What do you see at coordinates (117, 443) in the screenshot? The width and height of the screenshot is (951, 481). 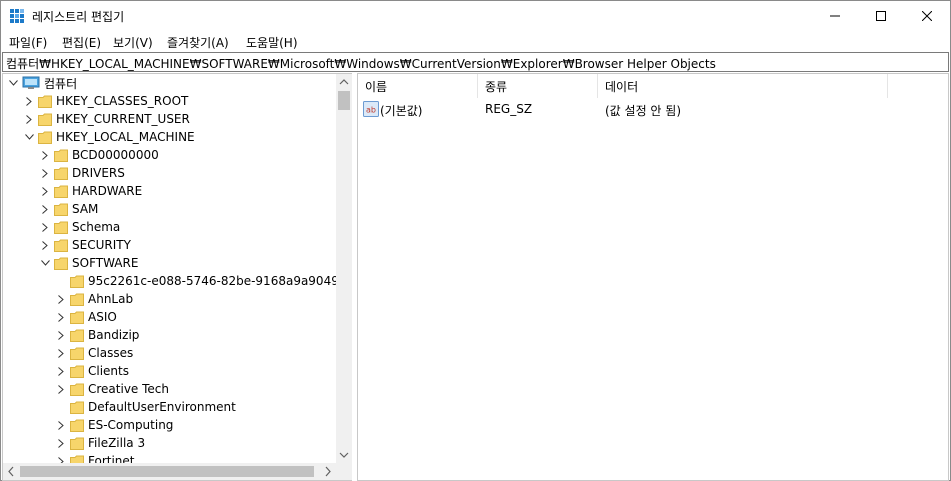 I see `tree-item-label: FileZilla 3` at bounding box center [117, 443].